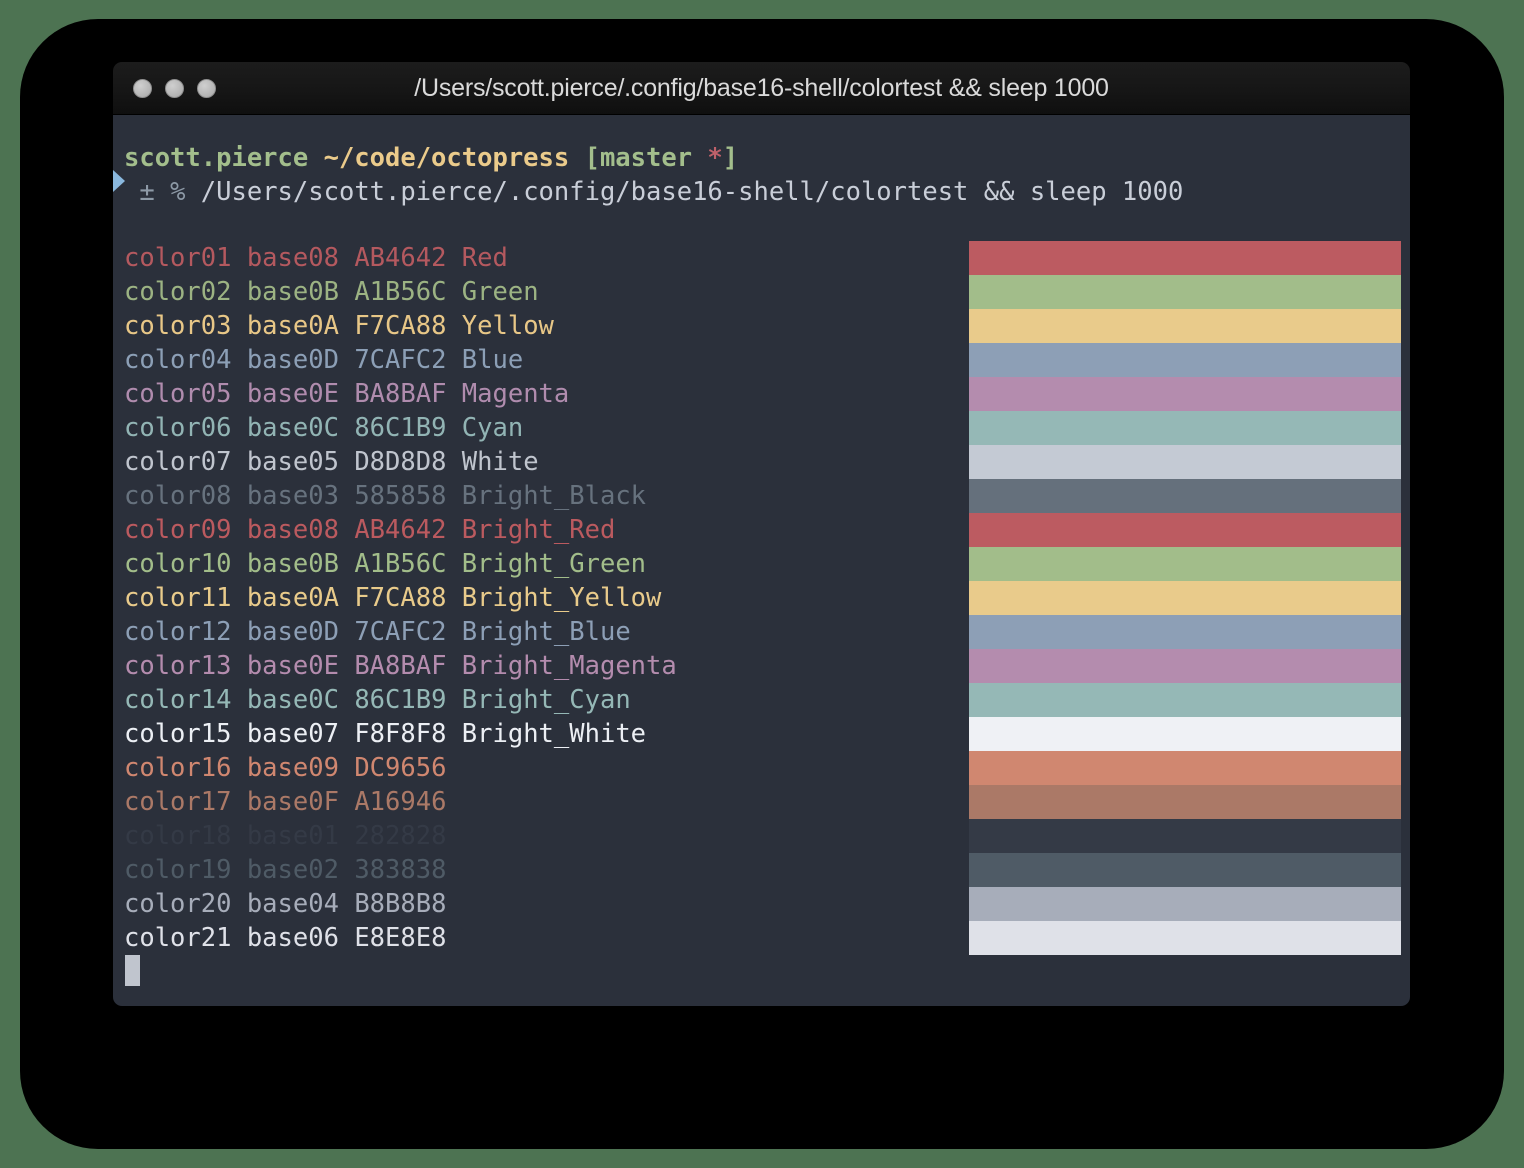 The image size is (1524, 1168). Describe the element at coordinates (292, 598) in the screenshot. I see `color-cell-base: base0A` at that location.